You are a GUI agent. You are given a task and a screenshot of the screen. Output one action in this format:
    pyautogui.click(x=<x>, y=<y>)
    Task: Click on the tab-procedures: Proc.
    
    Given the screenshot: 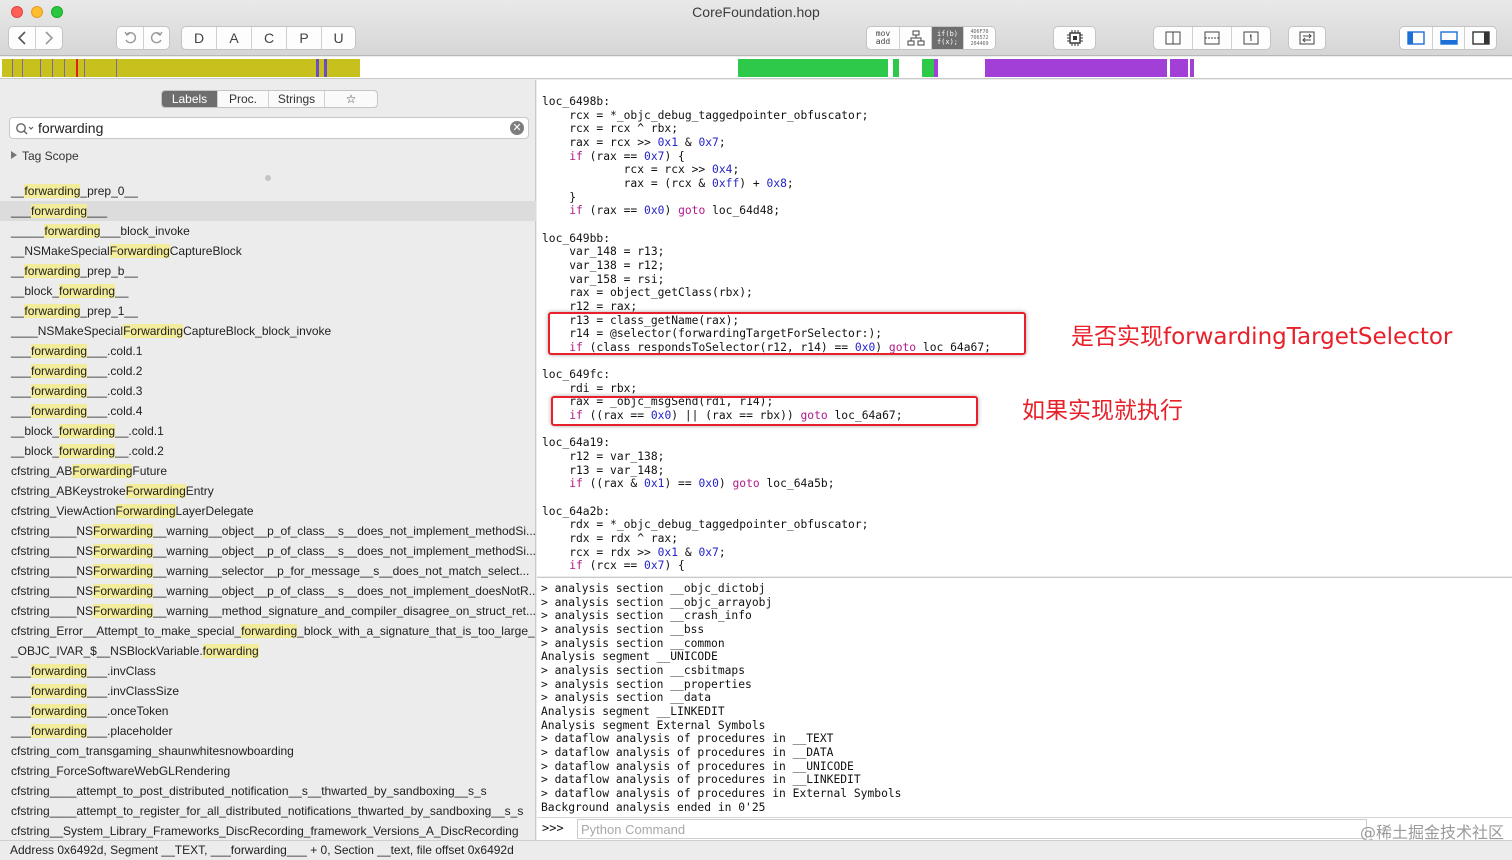 What is the action you would take?
    pyautogui.click(x=243, y=99)
    